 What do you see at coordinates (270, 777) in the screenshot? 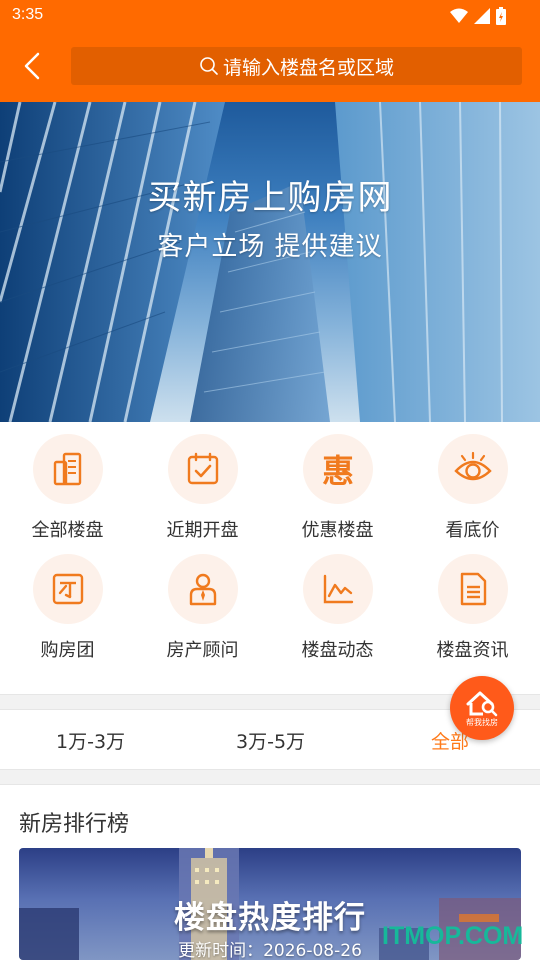
I see `section-divider` at bounding box center [270, 777].